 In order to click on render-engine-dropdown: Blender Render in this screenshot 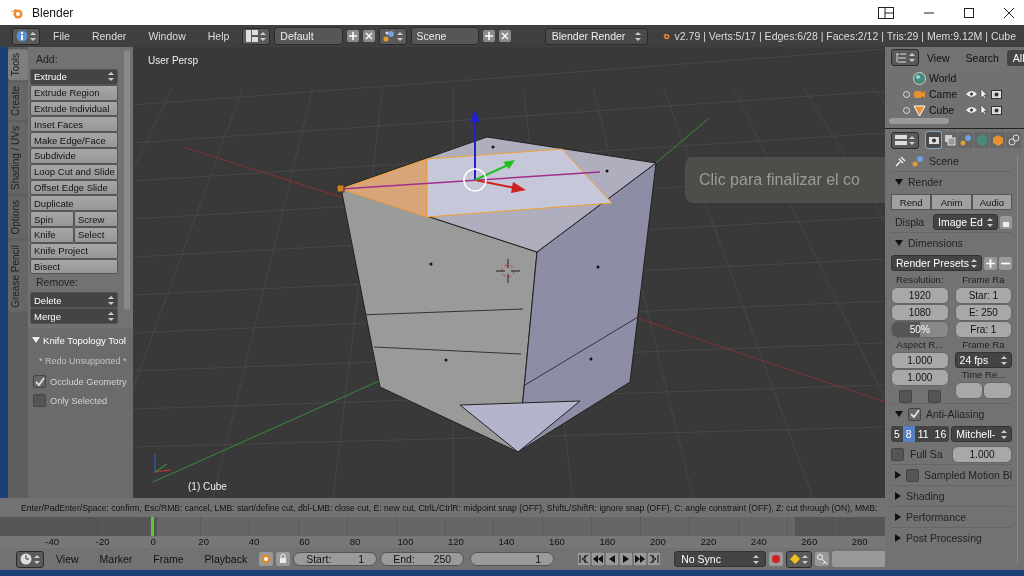, I will do `click(596, 36)`.